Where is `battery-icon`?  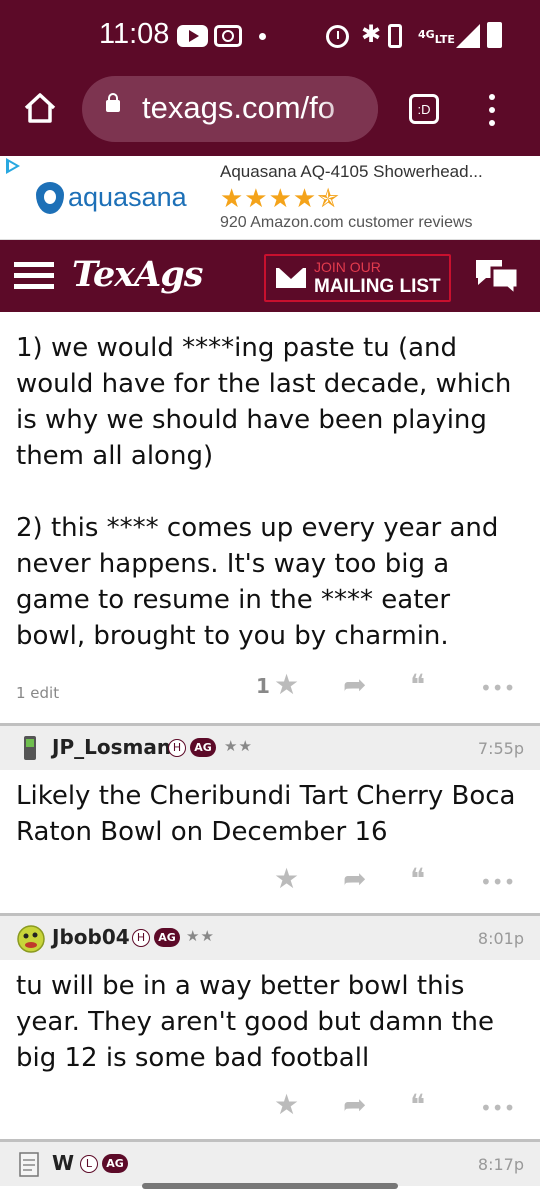
battery-icon is located at coordinates (494, 35).